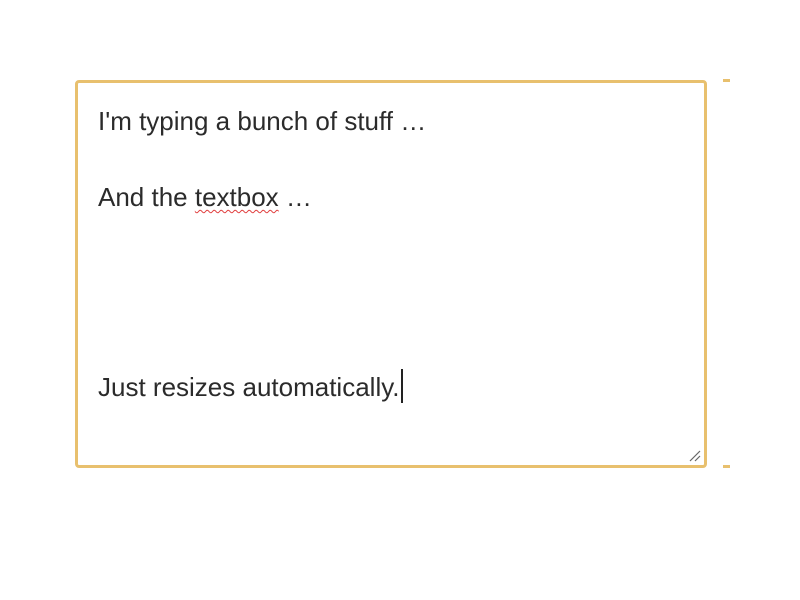 The width and height of the screenshot is (800, 600). What do you see at coordinates (726, 80) in the screenshot?
I see `highlight-marker-top` at bounding box center [726, 80].